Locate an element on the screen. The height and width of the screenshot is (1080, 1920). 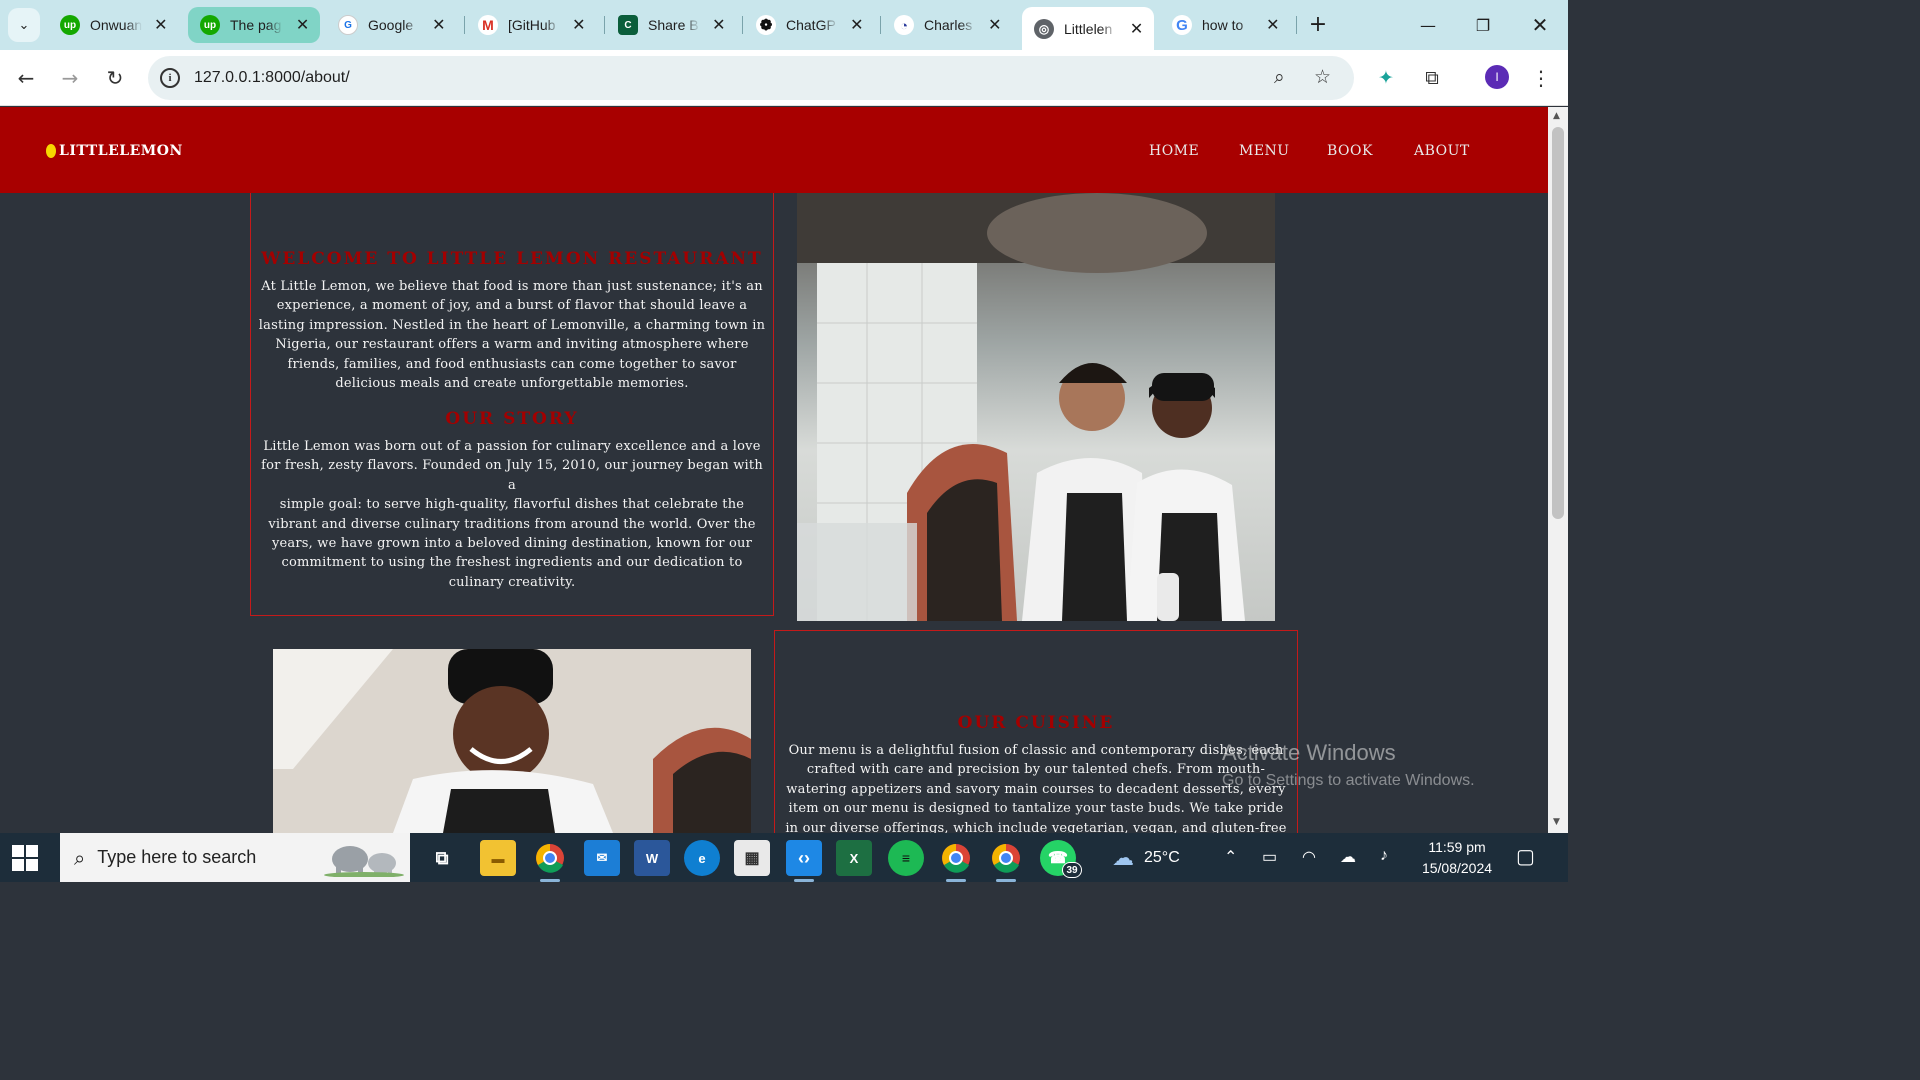
wifi-icon: ◠ is located at coordinates (1309, 857).